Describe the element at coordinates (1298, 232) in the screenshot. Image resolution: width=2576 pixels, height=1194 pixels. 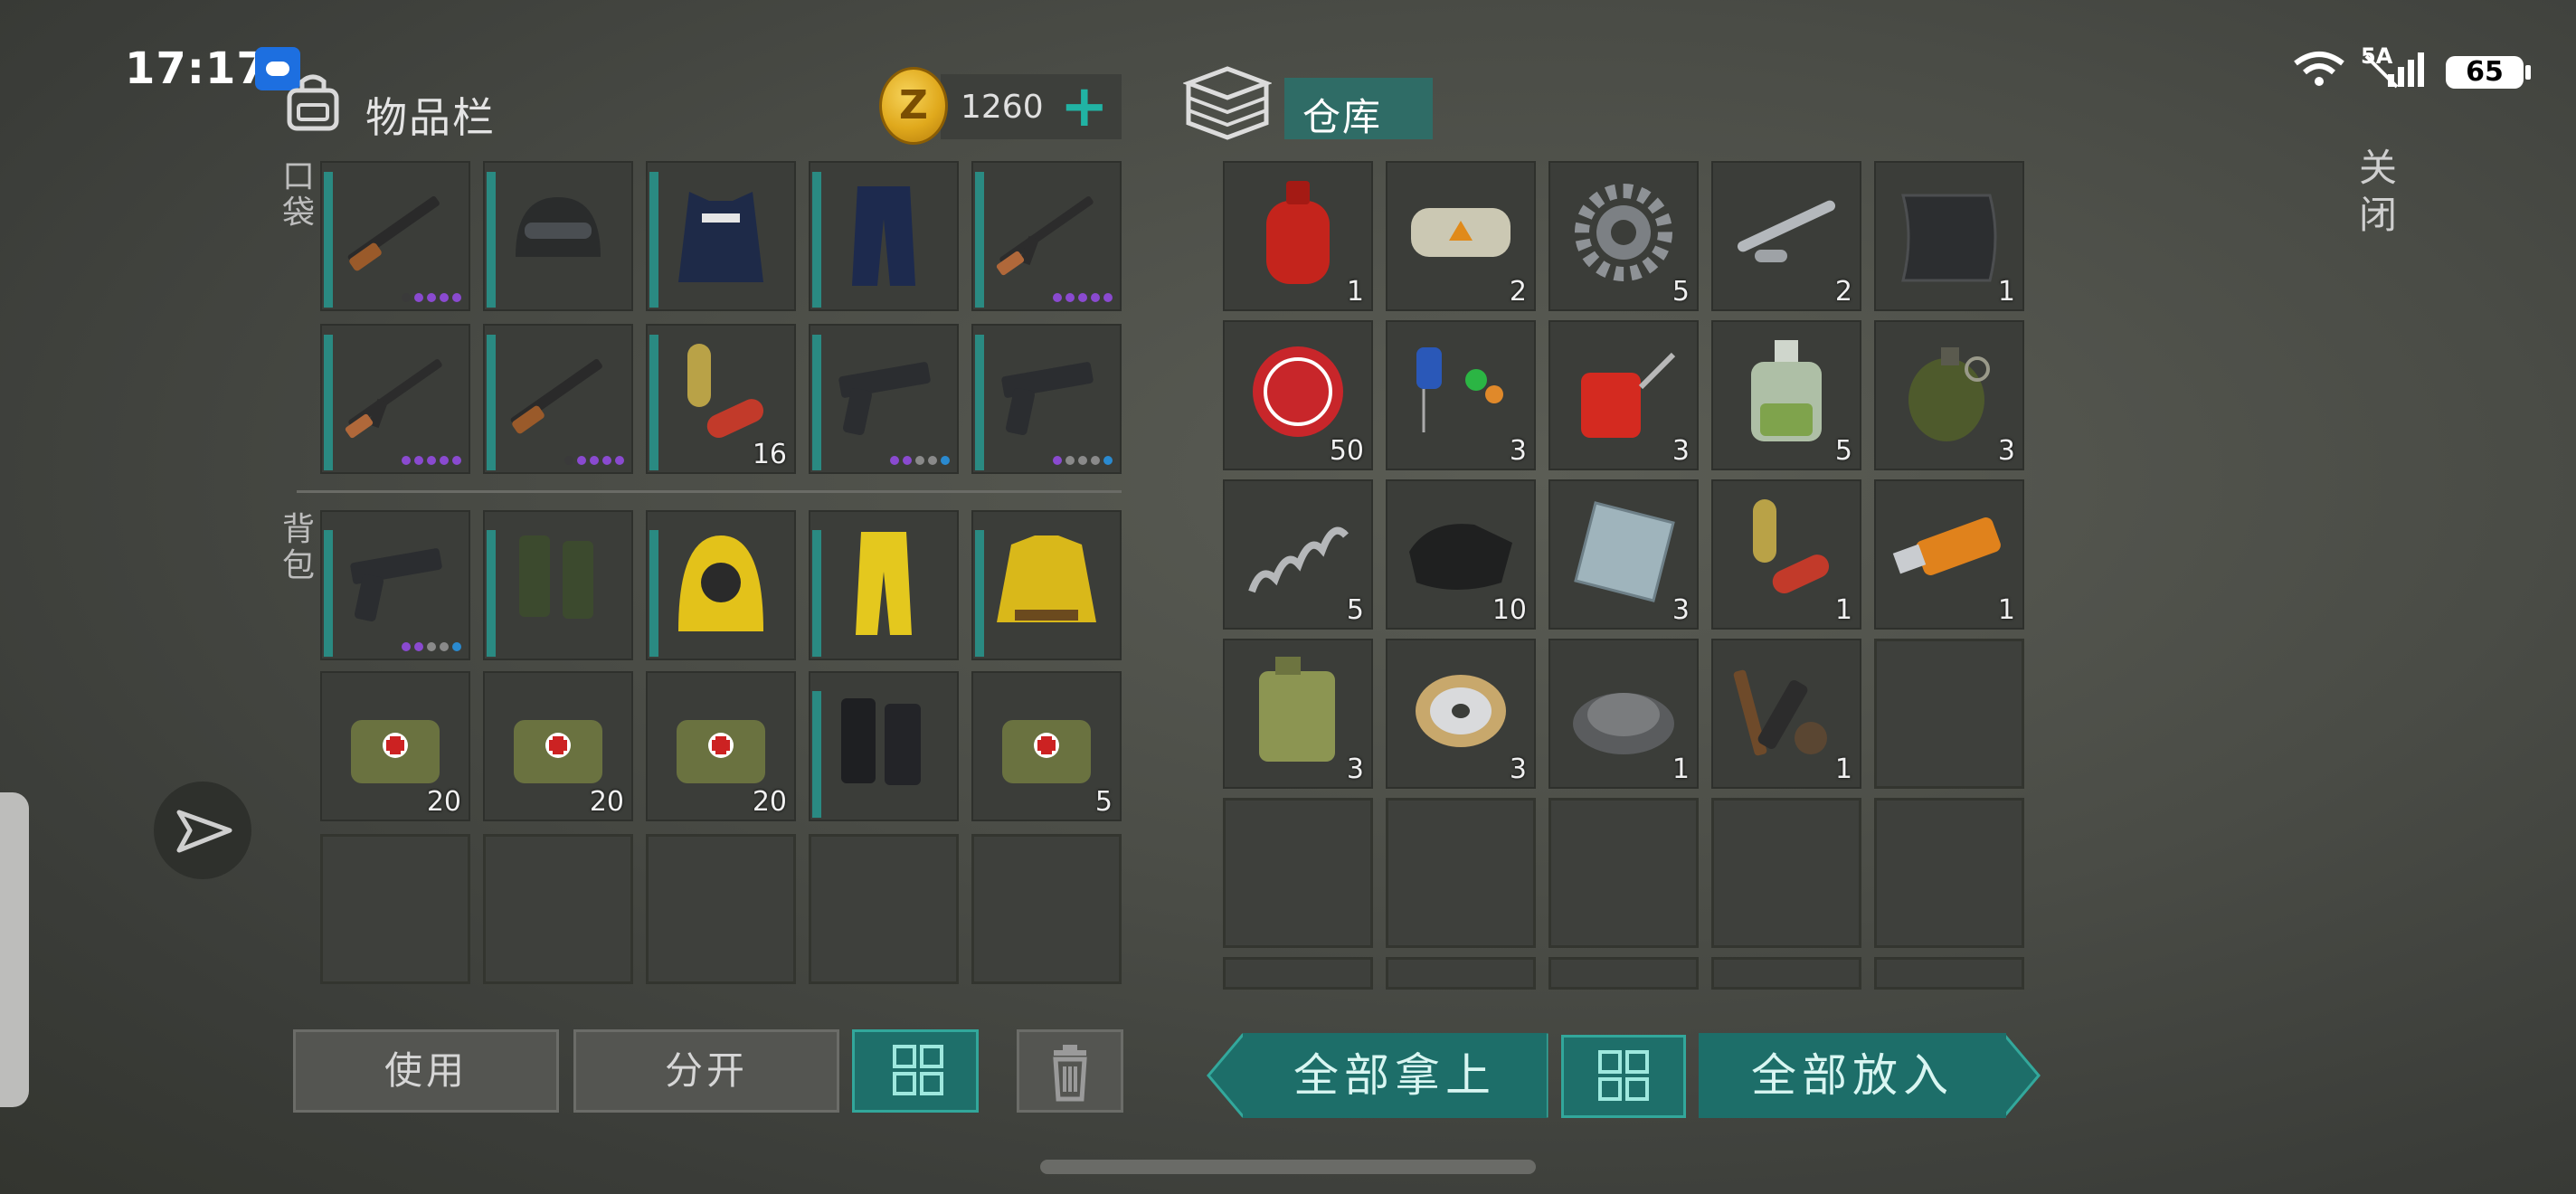
I see `gas-cylinder-icon` at that location.